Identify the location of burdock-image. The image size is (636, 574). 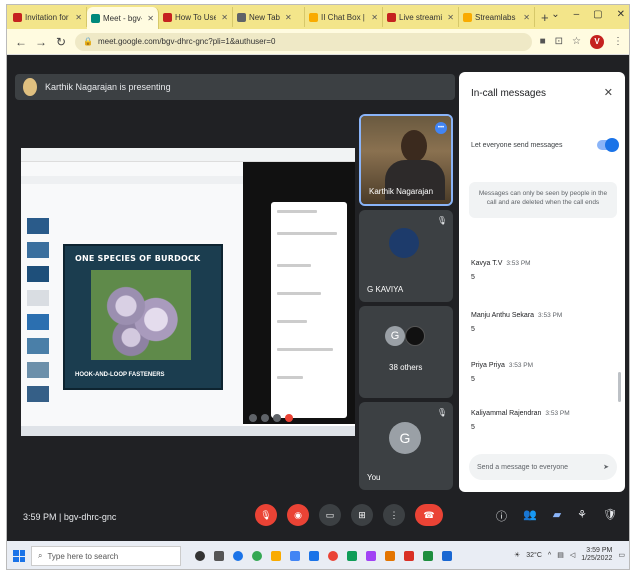
(141, 315).